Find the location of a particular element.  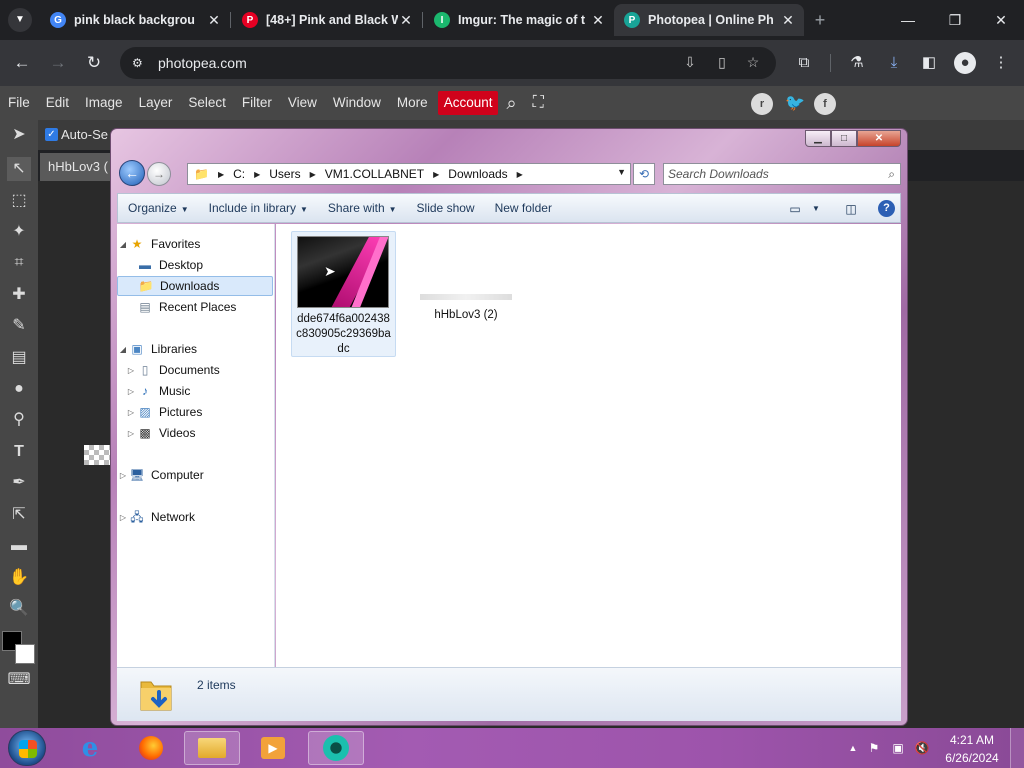

pen-tool-icon: ✒ is located at coordinates (19, 483).